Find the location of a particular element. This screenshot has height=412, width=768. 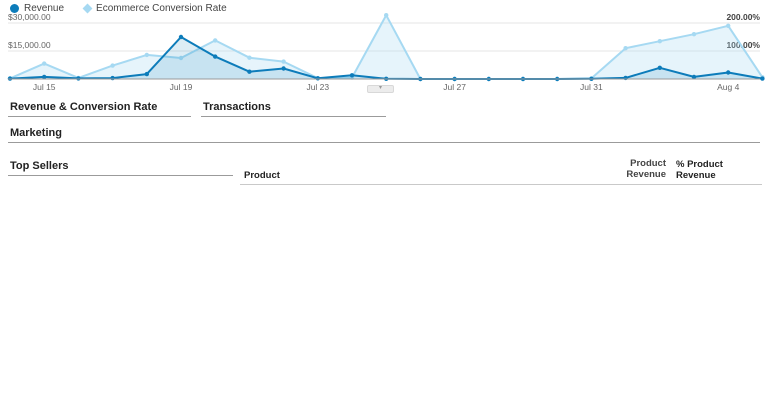

svg-text: Jul 15 is located at coordinates (44, 87).